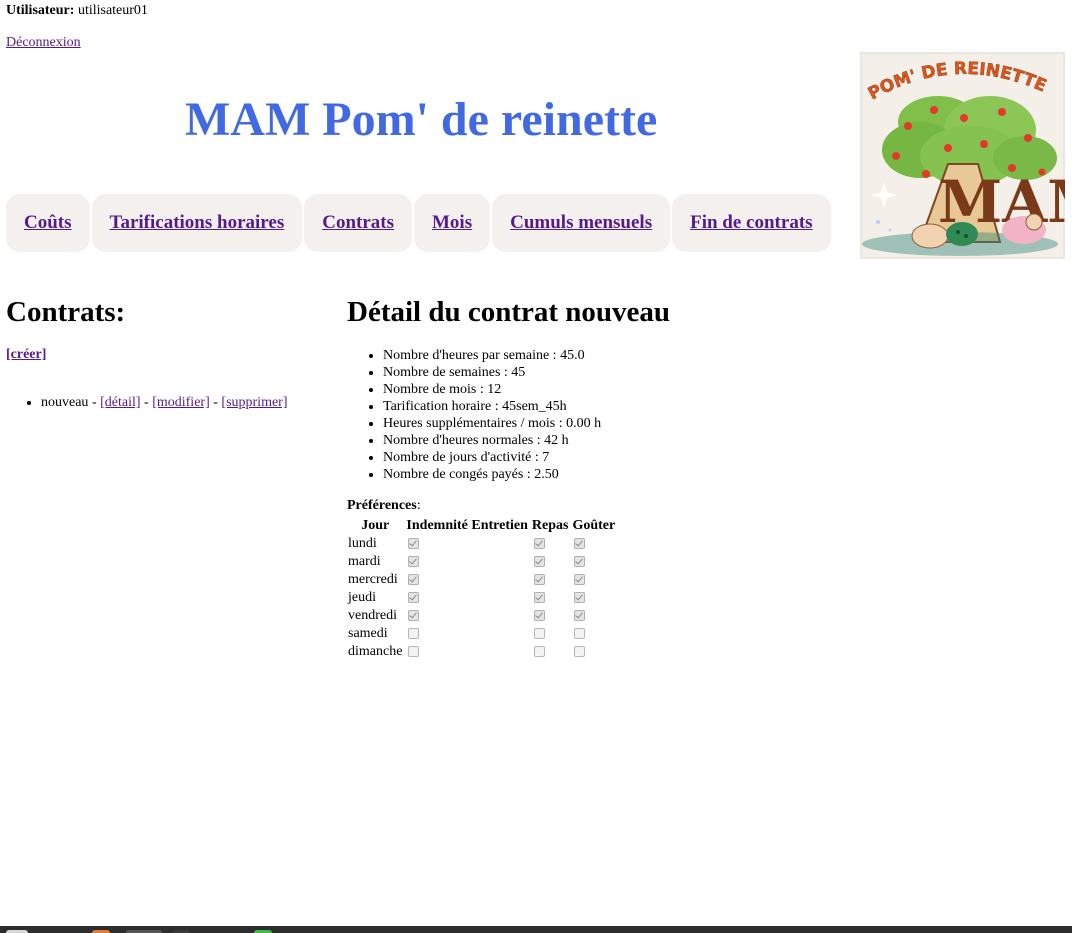 The width and height of the screenshot is (1072, 933). What do you see at coordinates (418, 505) in the screenshot?
I see `preferences-colon: :` at bounding box center [418, 505].